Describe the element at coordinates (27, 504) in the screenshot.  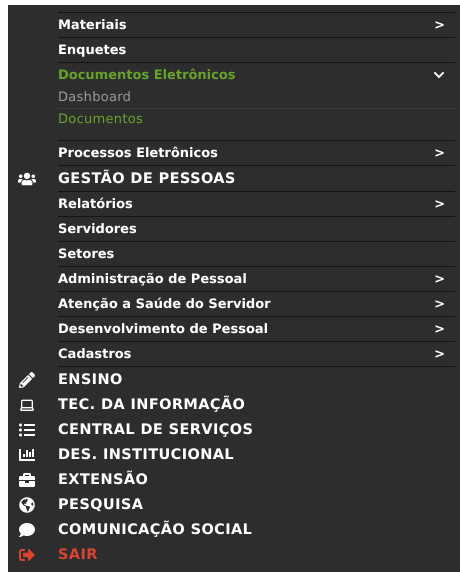
I see `globe-icon` at that location.